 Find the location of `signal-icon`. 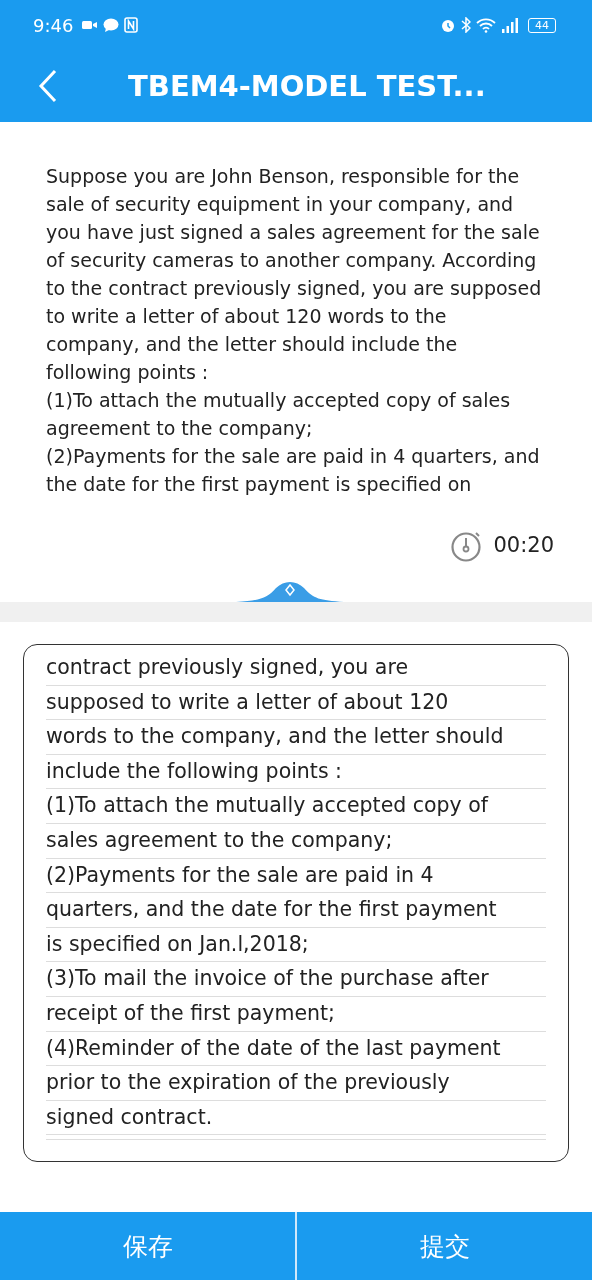

signal-icon is located at coordinates (510, 25).